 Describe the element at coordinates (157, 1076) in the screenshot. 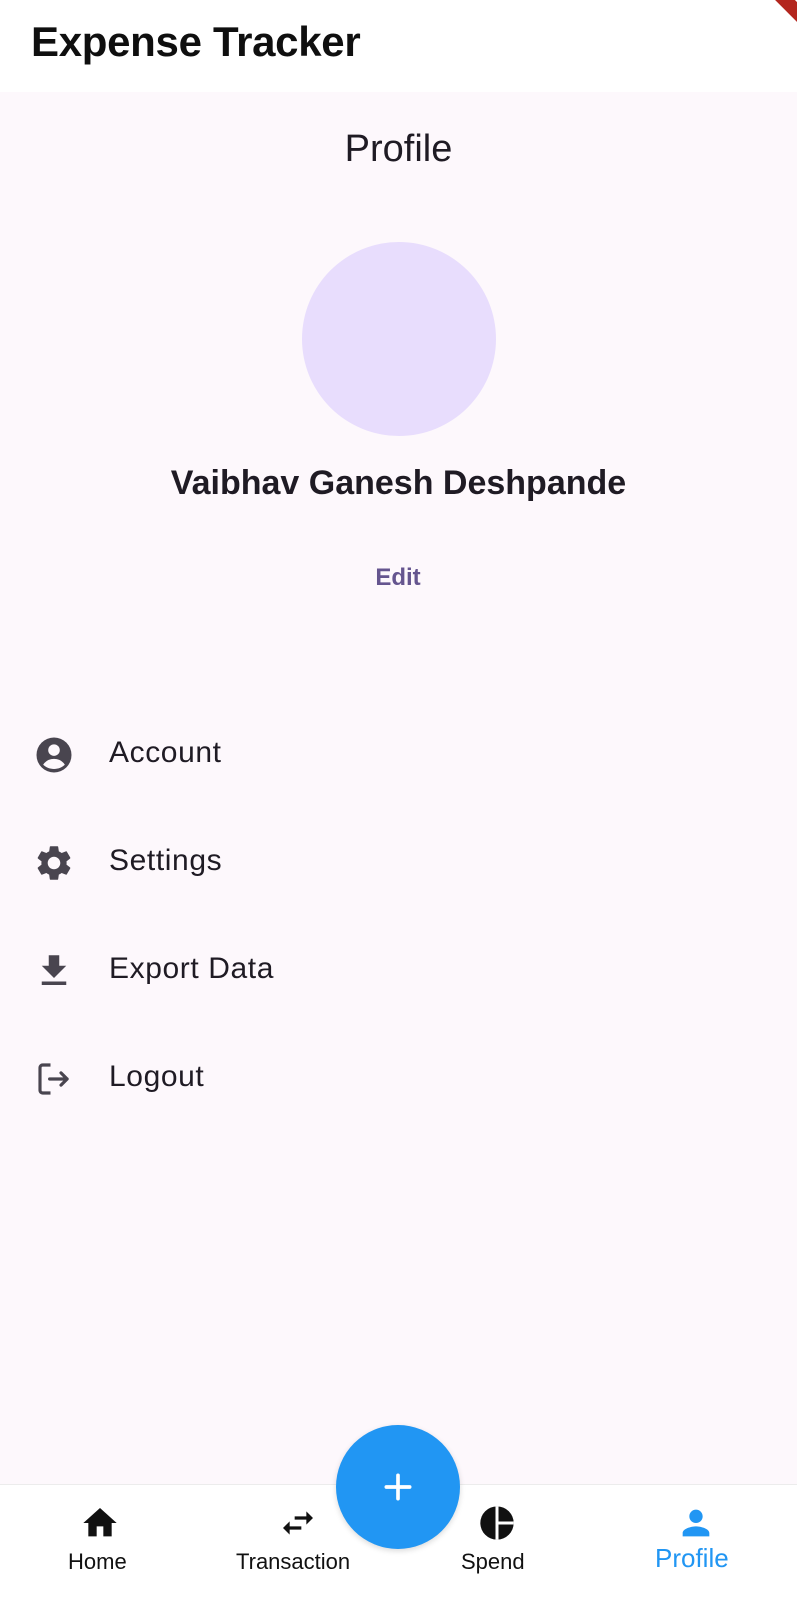

I see `menu-item-label: Logout` at that location.